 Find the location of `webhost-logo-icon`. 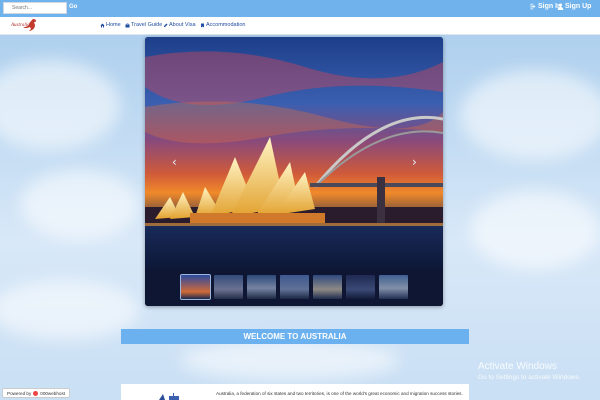

webhost-logo-icon is located at coordinates (36, 393).